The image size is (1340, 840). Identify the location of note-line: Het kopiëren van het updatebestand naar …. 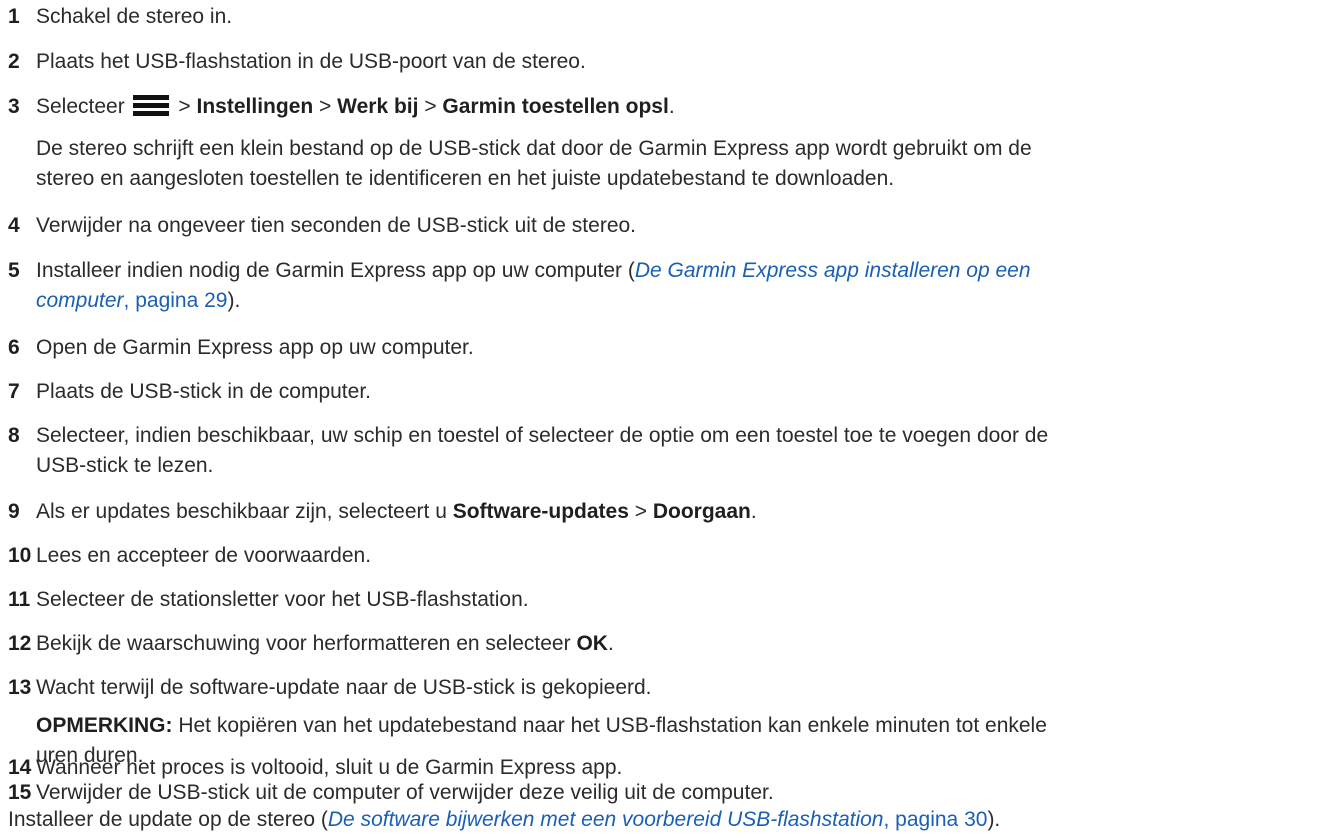
(609, 725).